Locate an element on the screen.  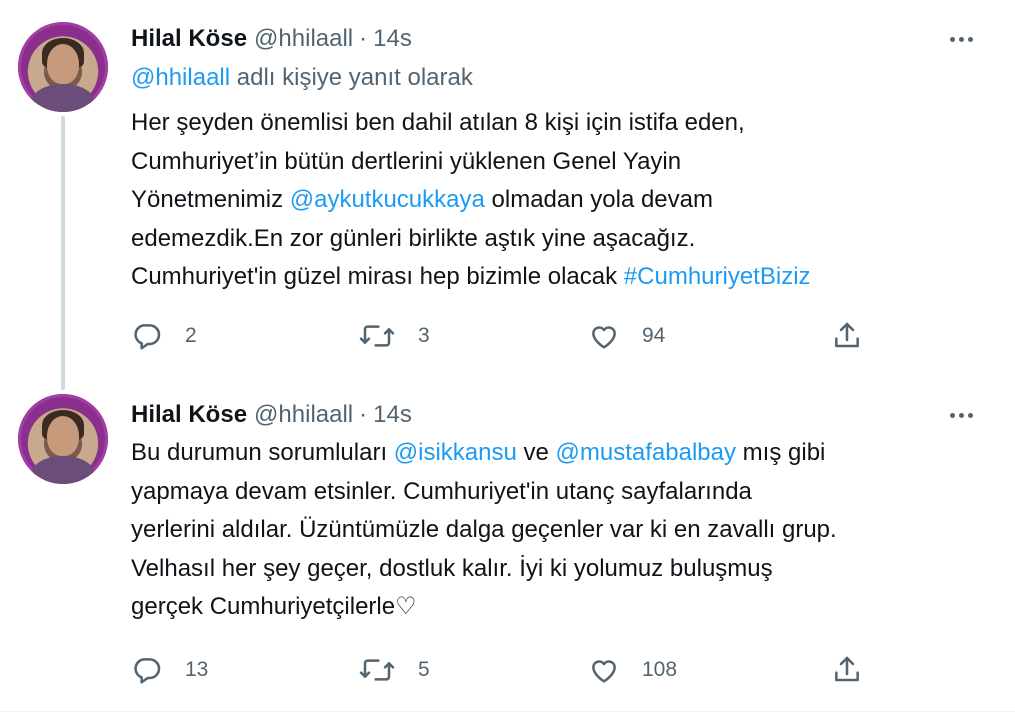
mention-link: @mustafabalbay is located at coordinates (646, 452).